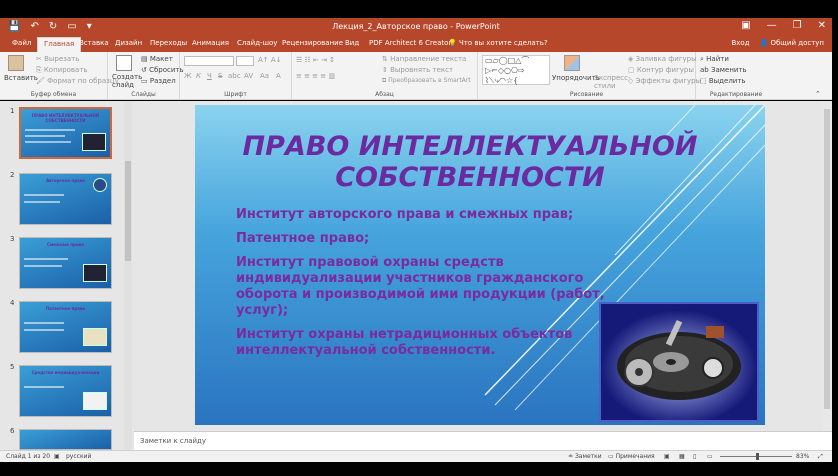 The image size is (838, 476). What do you see at coordinates (635, 456) in the screenshot?
I see `comments-toggle-label: Примечания` at bounding box center [635, 456].